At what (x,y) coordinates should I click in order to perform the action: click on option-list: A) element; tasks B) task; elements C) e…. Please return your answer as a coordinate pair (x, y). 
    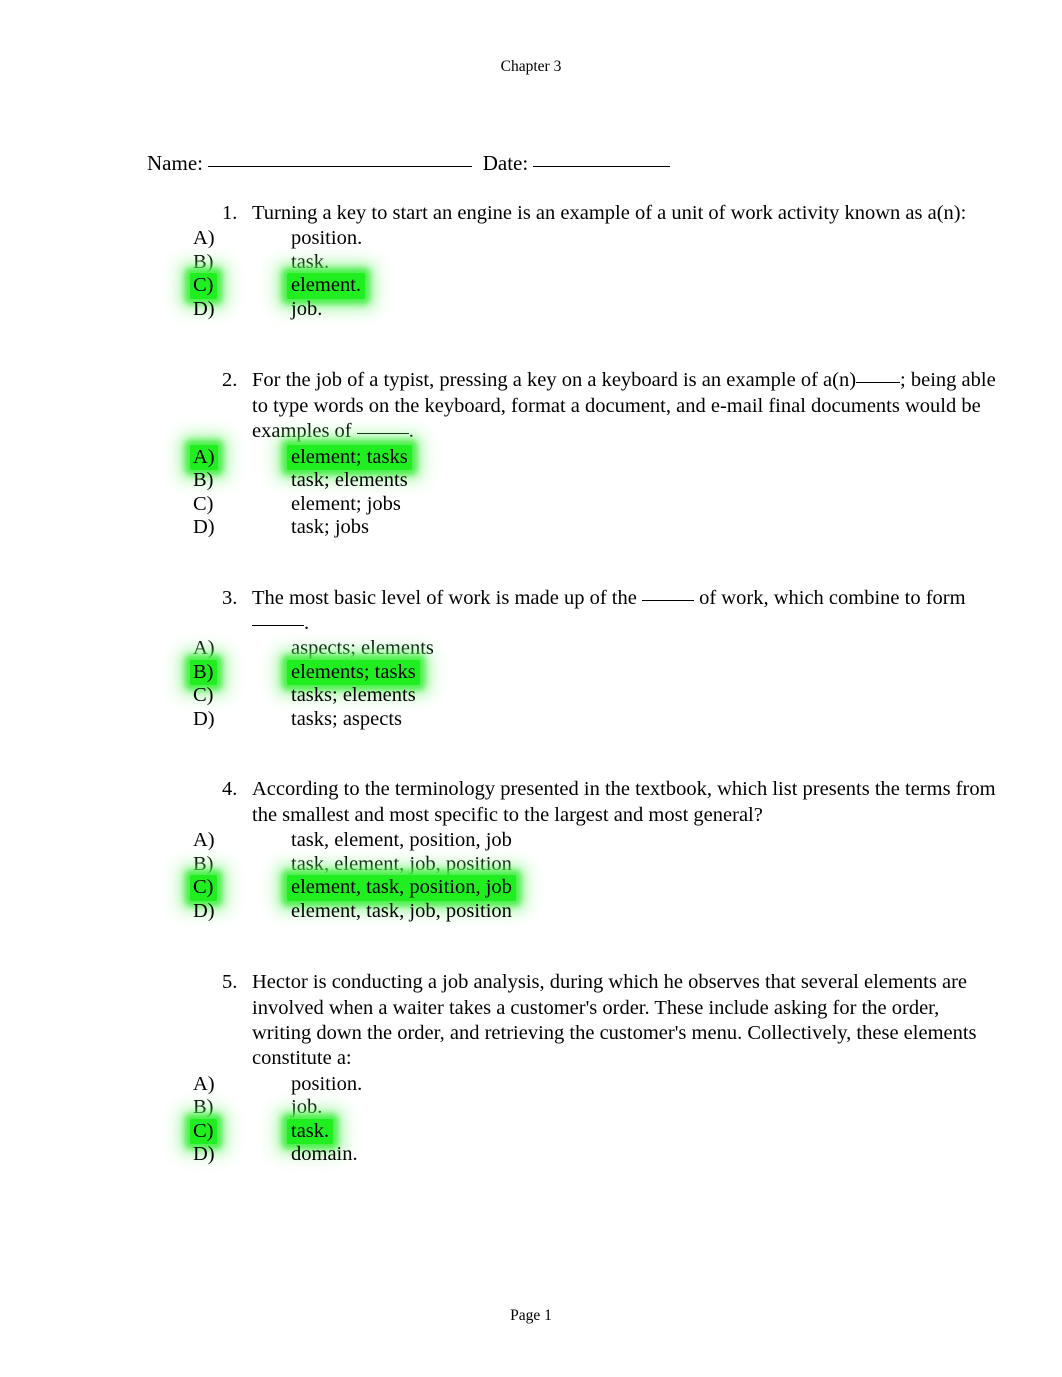
    Looking at the image, I should click on (531, 491).